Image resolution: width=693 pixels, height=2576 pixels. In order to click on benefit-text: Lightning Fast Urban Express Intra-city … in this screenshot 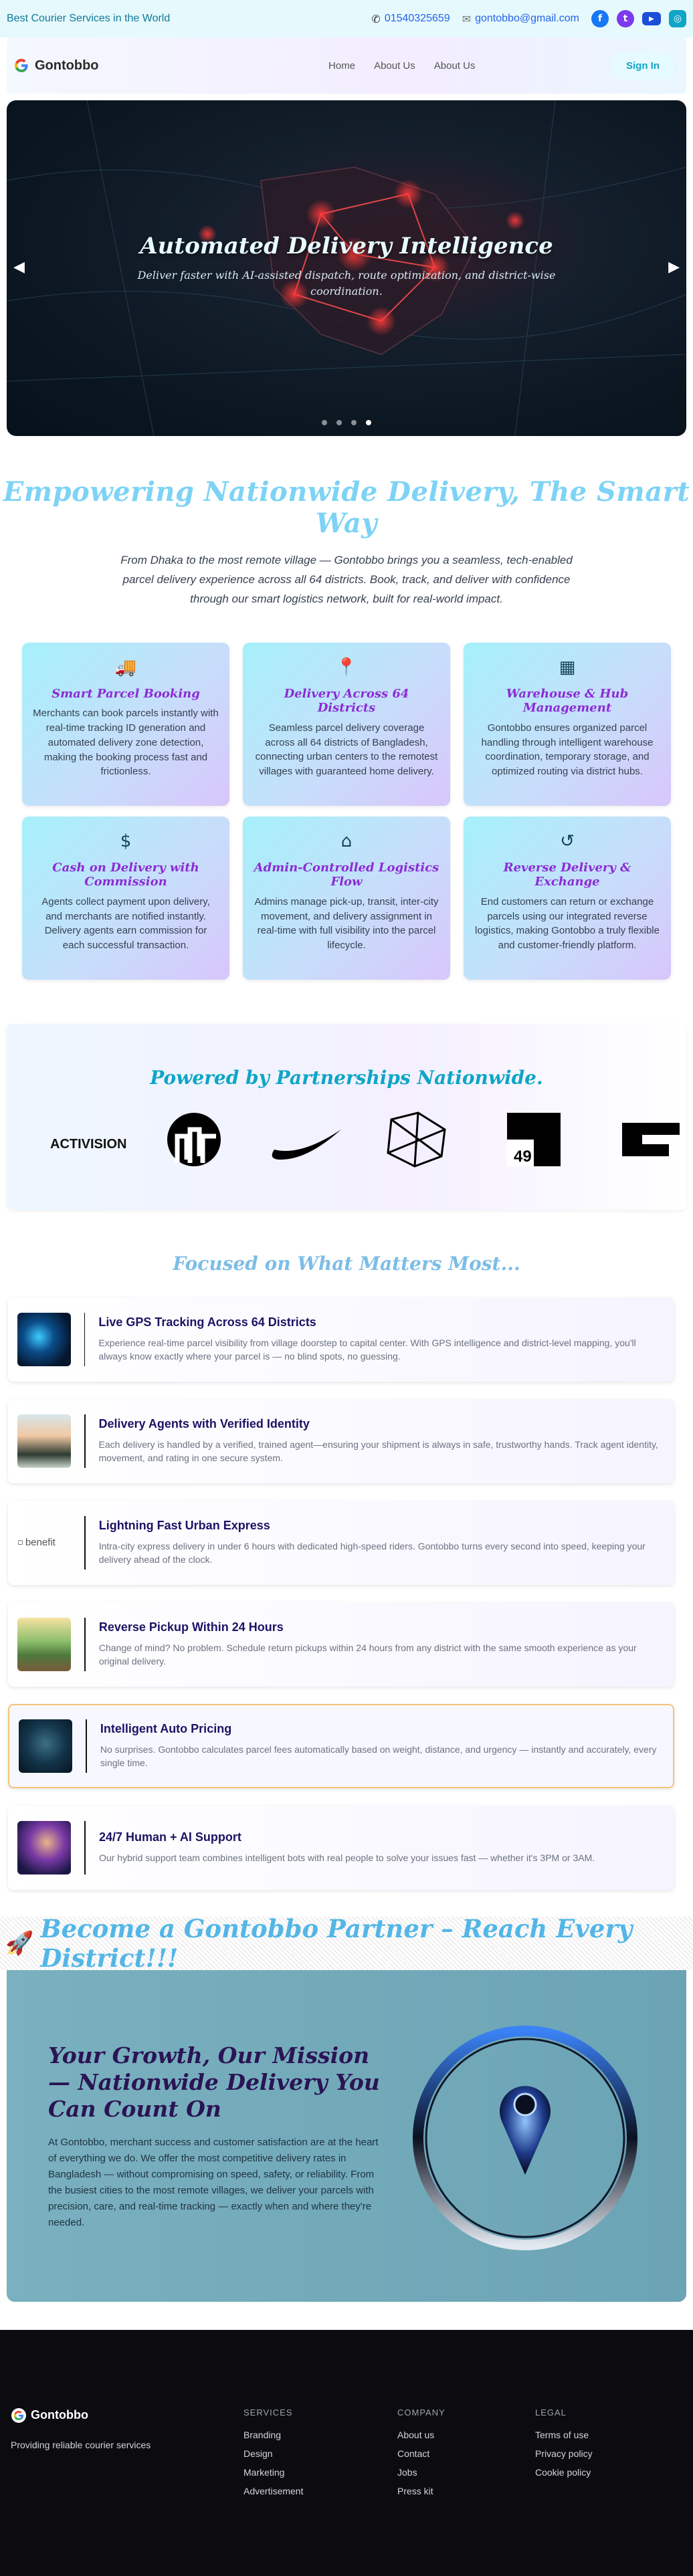, I will do `click(382, 1543)`.